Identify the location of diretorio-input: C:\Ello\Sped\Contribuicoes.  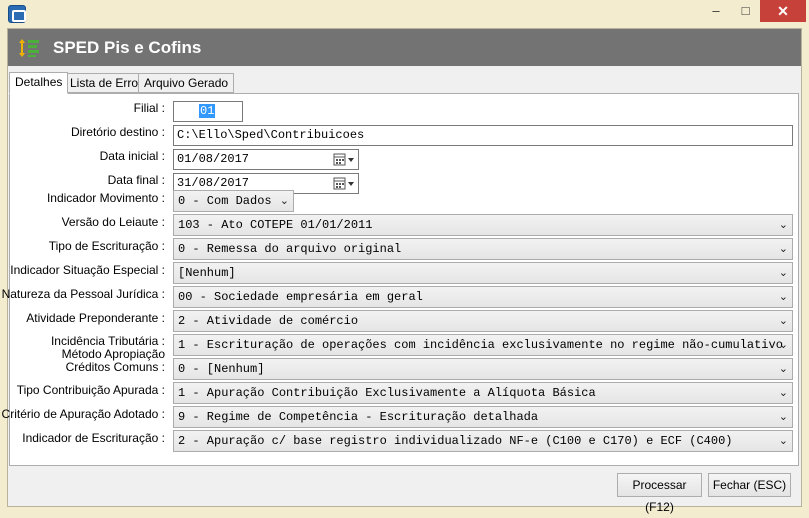
(483, 135).